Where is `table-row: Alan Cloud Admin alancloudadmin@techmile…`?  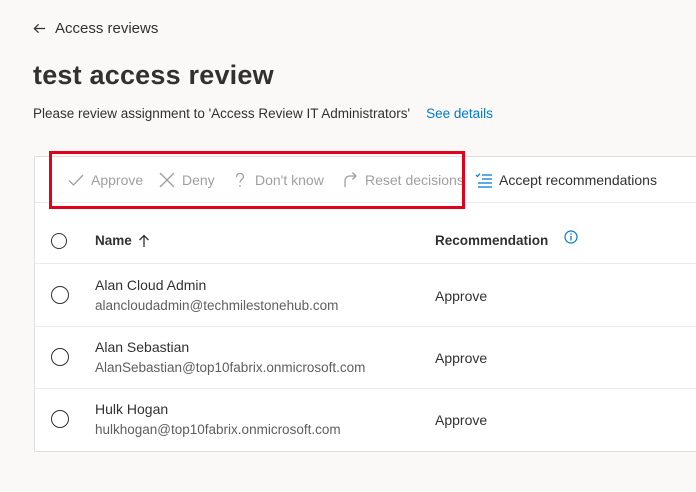
table-row: Alan Cloud Admin alancloudadmin@techmile… is located at coordinates (365, 295).